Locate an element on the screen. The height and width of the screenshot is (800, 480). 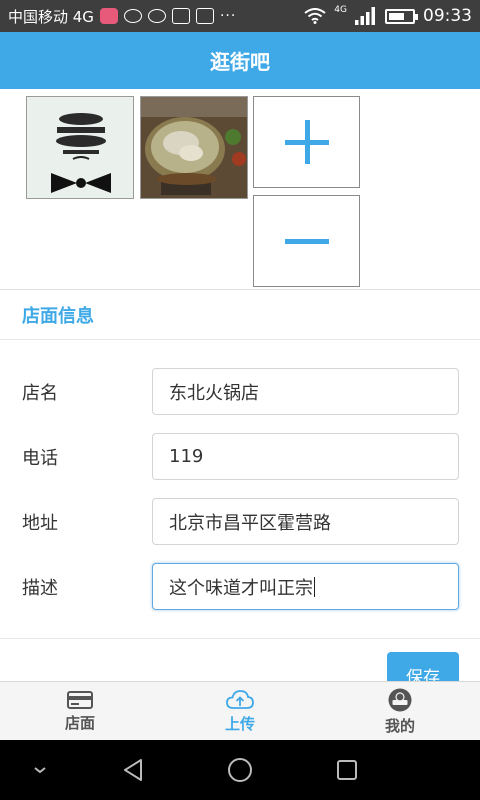
tab-mine: 我的 is located at coordinates (400, 711).